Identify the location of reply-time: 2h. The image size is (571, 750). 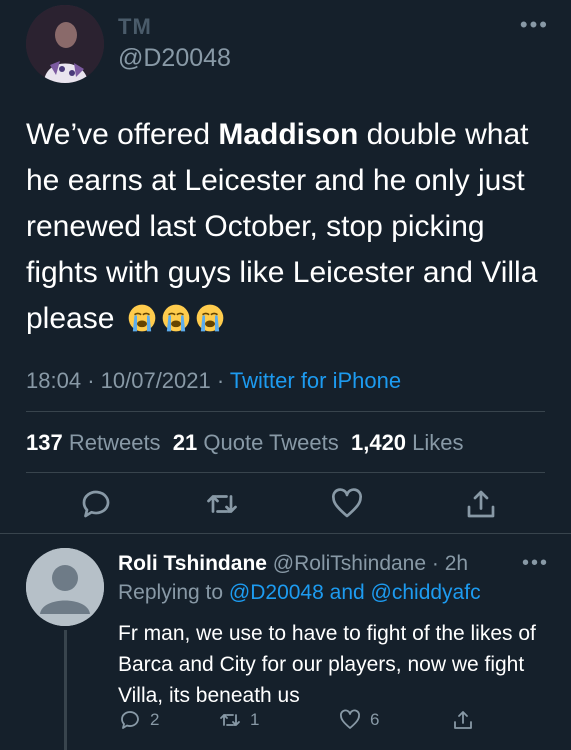
(456, 563).